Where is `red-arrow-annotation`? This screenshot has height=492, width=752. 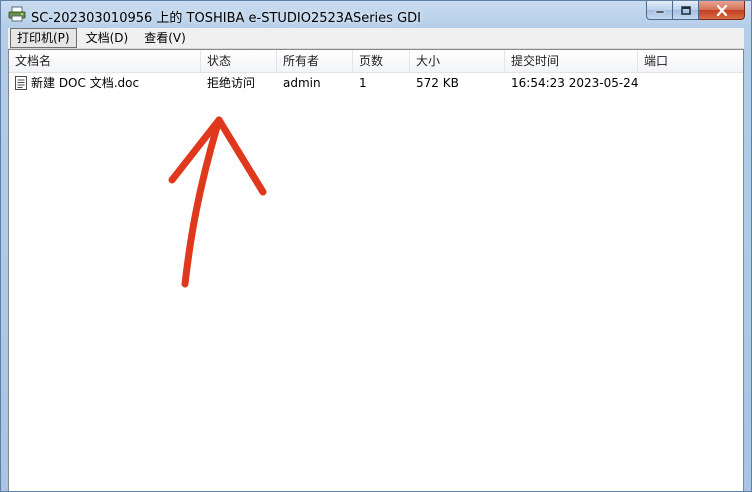
red-arrow-annotation is located at coordinates (217, 202).